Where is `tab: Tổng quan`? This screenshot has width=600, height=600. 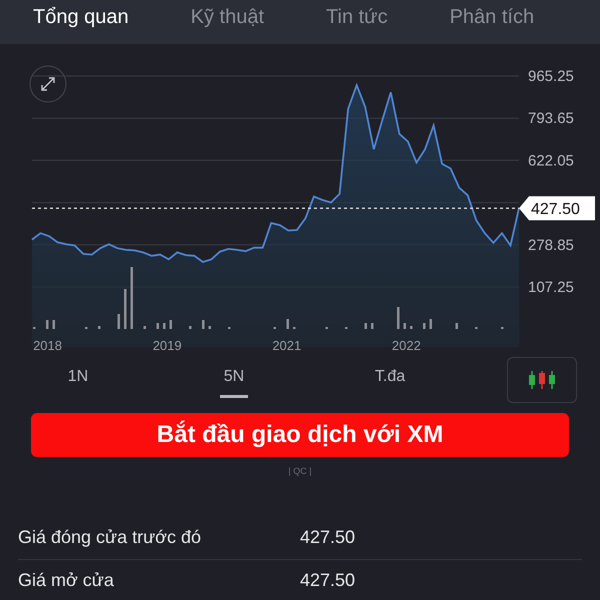 tab: Tổng quan is located at coordinates (81, 17).